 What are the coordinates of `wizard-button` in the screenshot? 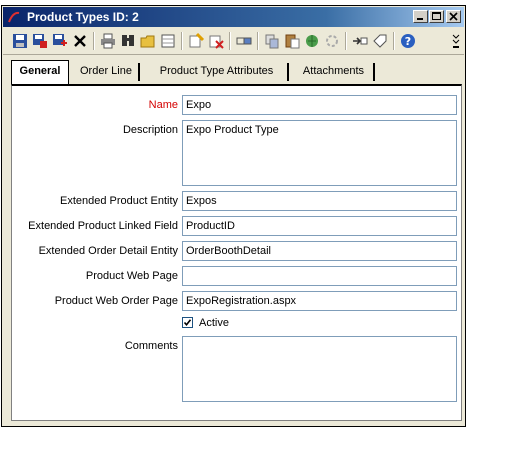 It's located at (196, 41).